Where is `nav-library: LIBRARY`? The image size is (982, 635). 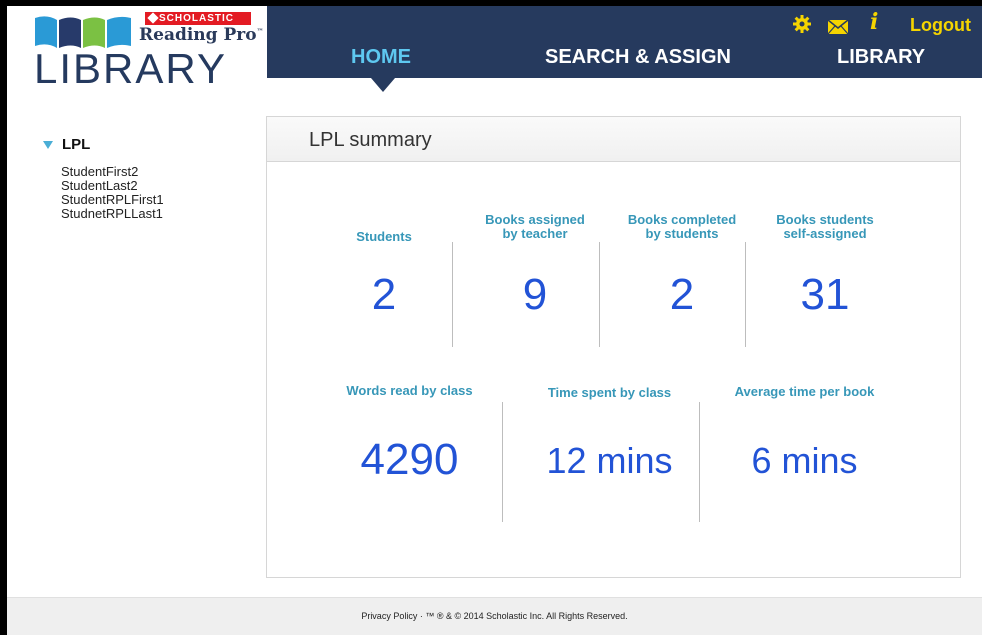
nav-library: LIBRARY is located at coordinates (881, 57).